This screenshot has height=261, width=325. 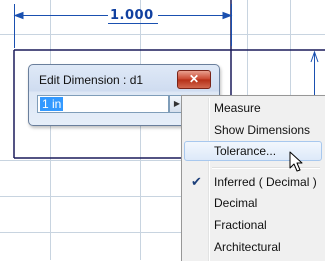 What do you see at coordinates (240, 225) in the screenshot?
I see `menu-item-label: Fractional` at bounding box center [240, 225].